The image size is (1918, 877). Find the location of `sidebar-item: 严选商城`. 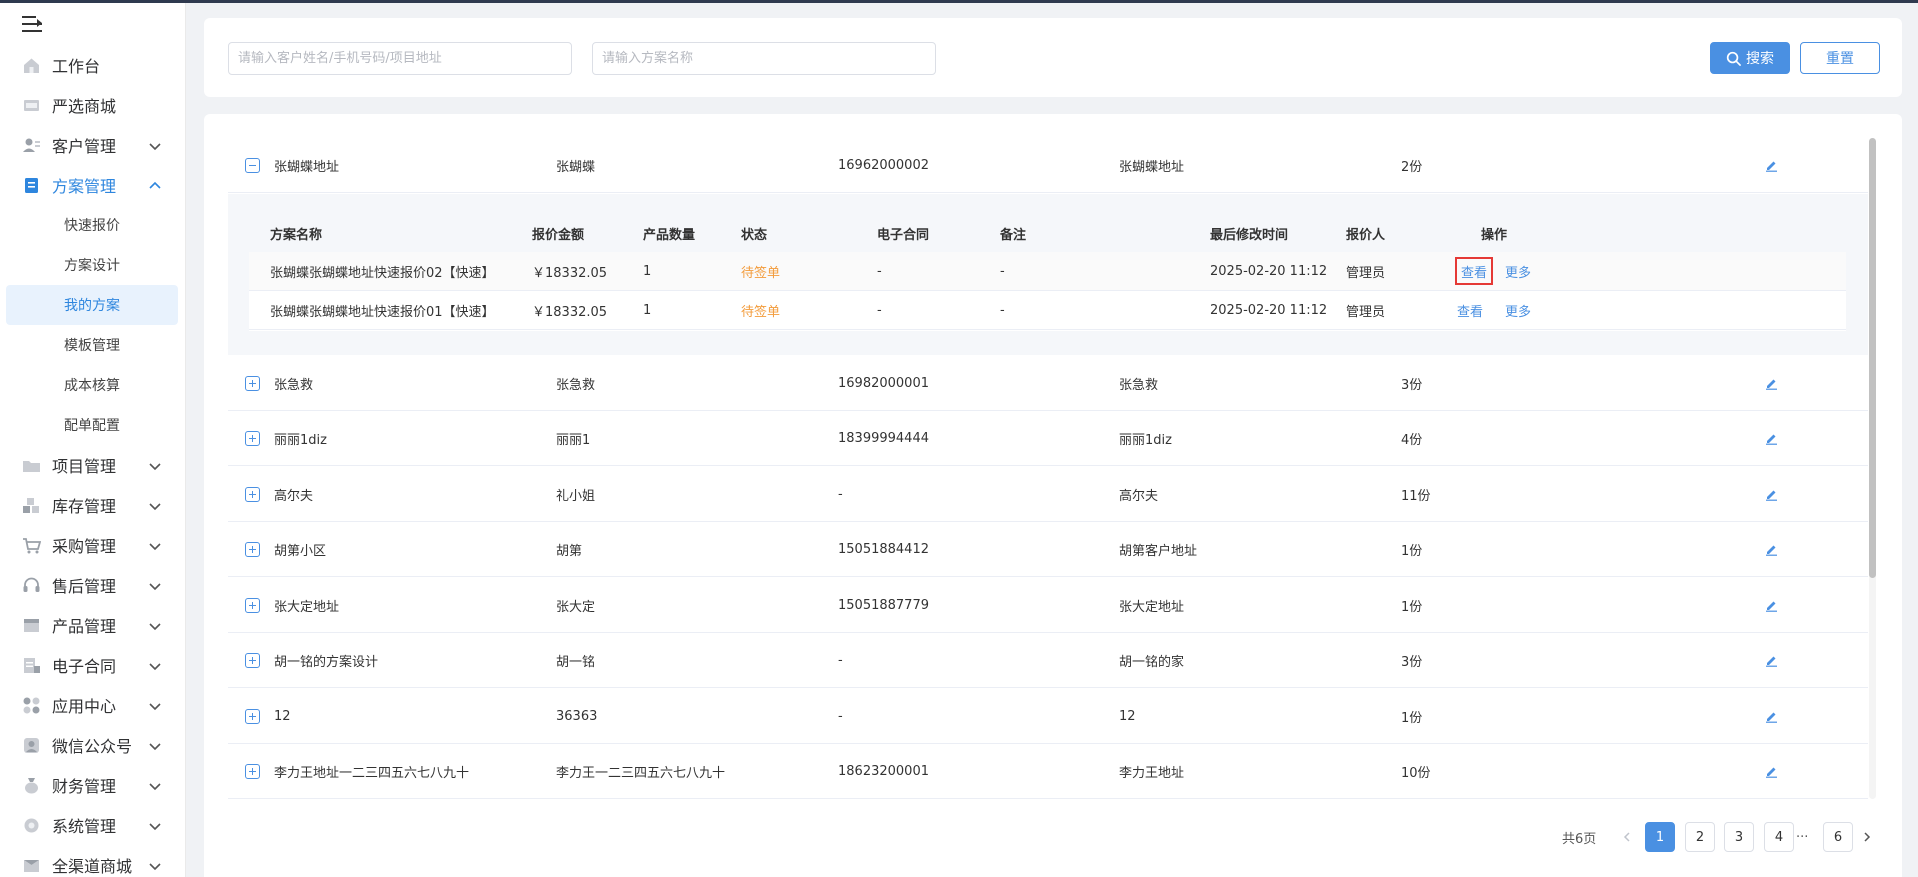

sidebar-item: 严选商城 is located at coordinates (92, 105).